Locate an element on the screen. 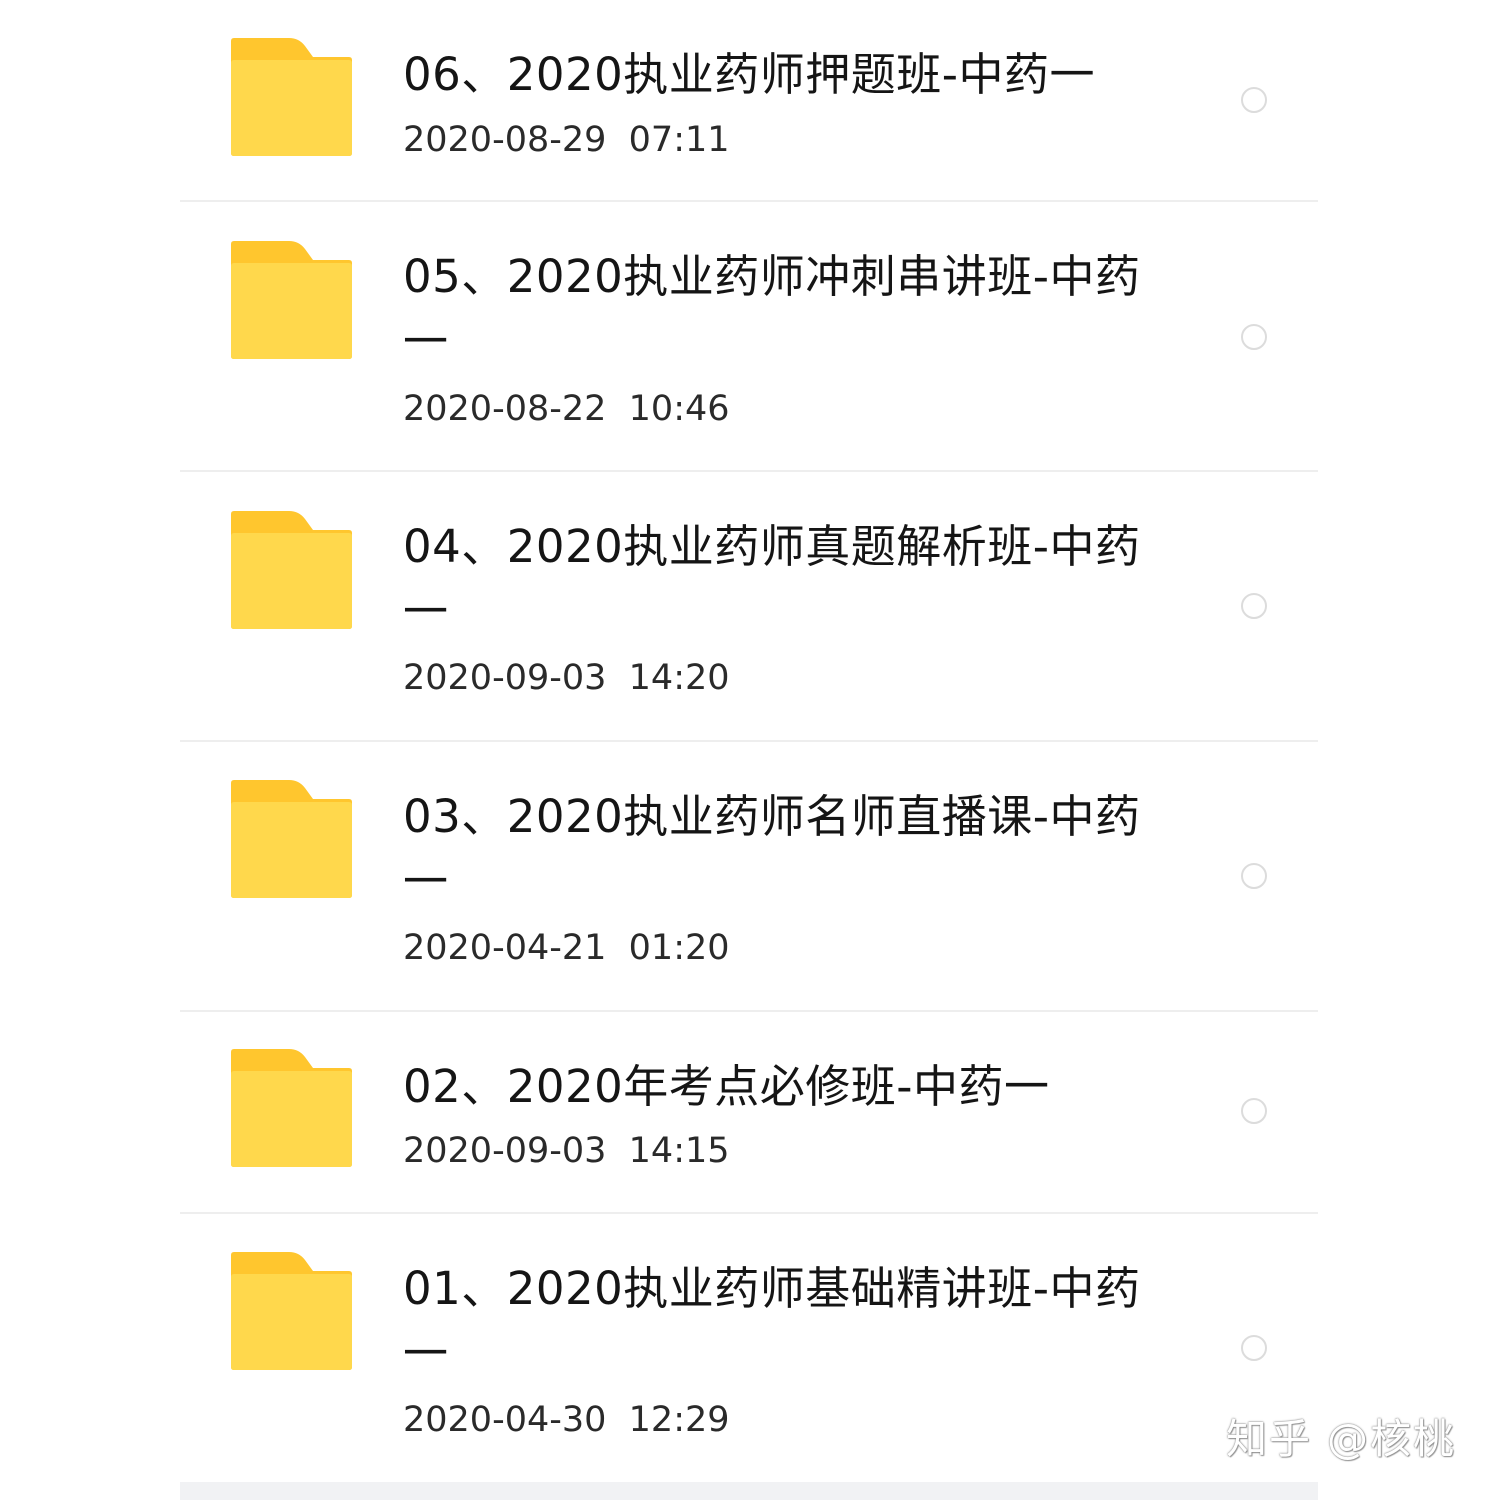 The image size is (1500, 1500). file-name: 04、2020执业药师真题解析班-中药一 is located at coordinates (772, 579).